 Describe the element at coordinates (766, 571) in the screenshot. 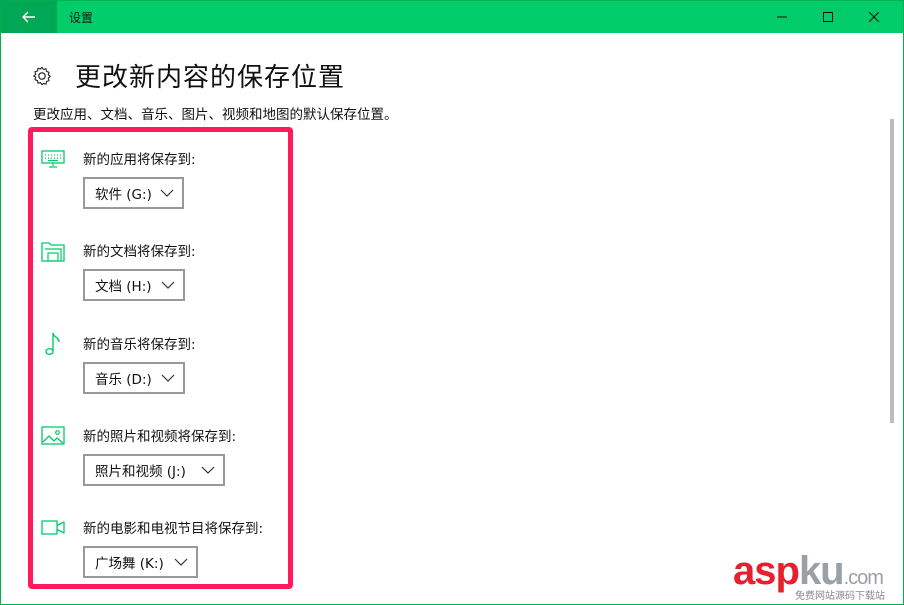

I see `watermark-brand-asp: asp` at that location.